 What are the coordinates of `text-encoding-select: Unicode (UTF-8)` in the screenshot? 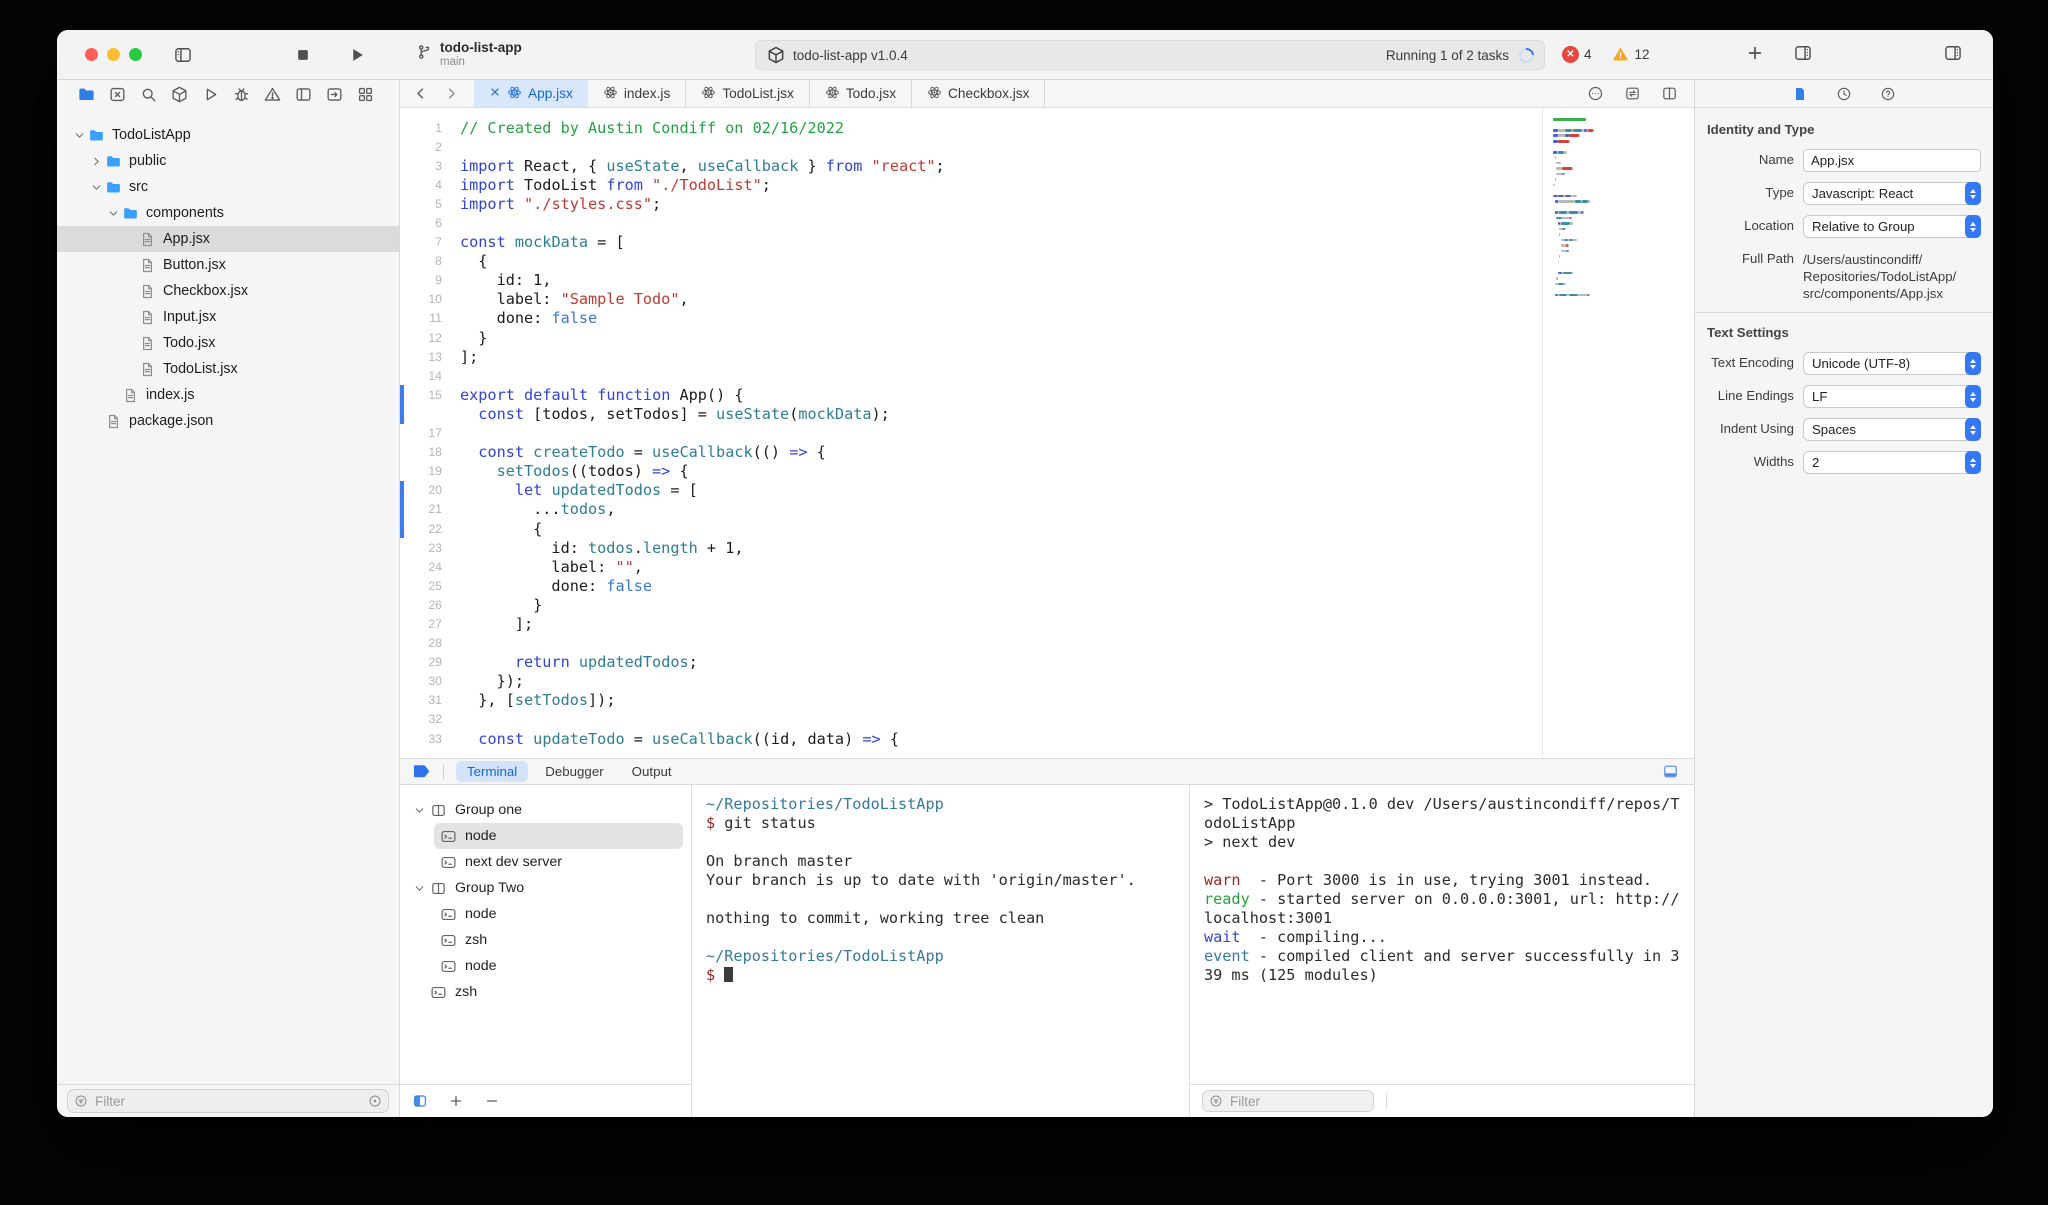 It's located at (1892, 363).